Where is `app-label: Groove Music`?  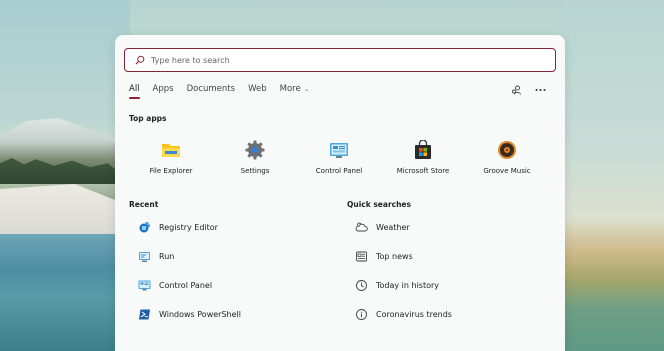
app-label: Groove Music is located at coordinates (507, 171).